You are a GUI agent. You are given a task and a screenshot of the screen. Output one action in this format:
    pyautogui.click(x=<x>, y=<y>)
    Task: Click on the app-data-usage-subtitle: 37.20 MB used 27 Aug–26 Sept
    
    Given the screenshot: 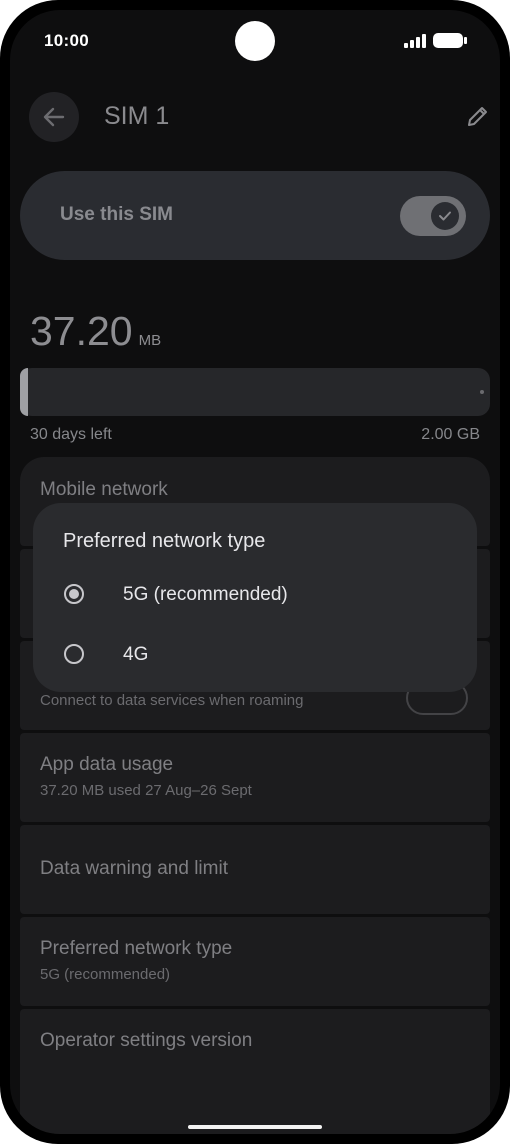 What is the action you would take?
    pyautogui.click(x=146, y=790)
    